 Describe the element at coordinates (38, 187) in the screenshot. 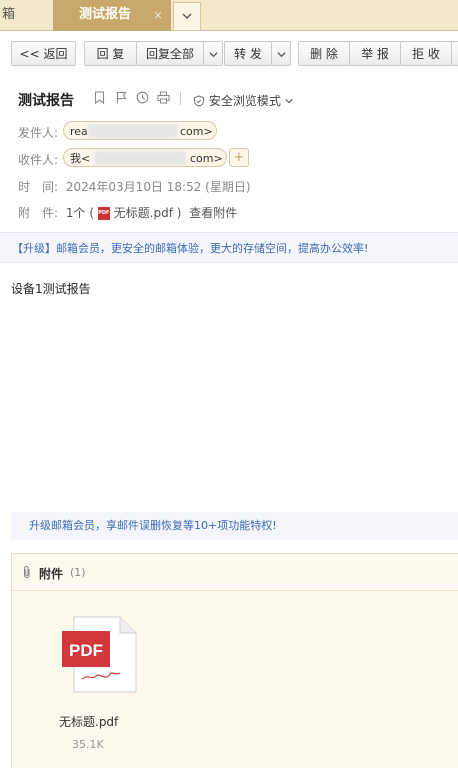

I see `time-label: 时 间:` at that location.